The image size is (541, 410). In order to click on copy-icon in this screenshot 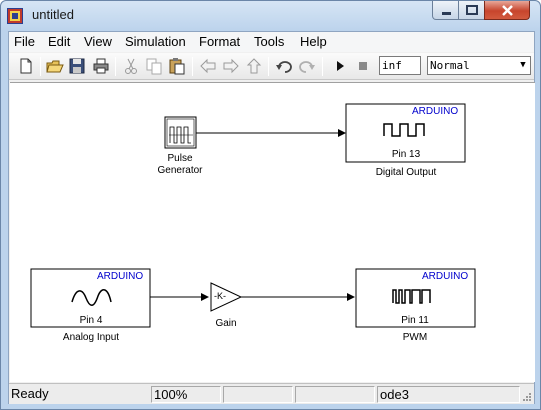, I will do `click(154, 66)`.